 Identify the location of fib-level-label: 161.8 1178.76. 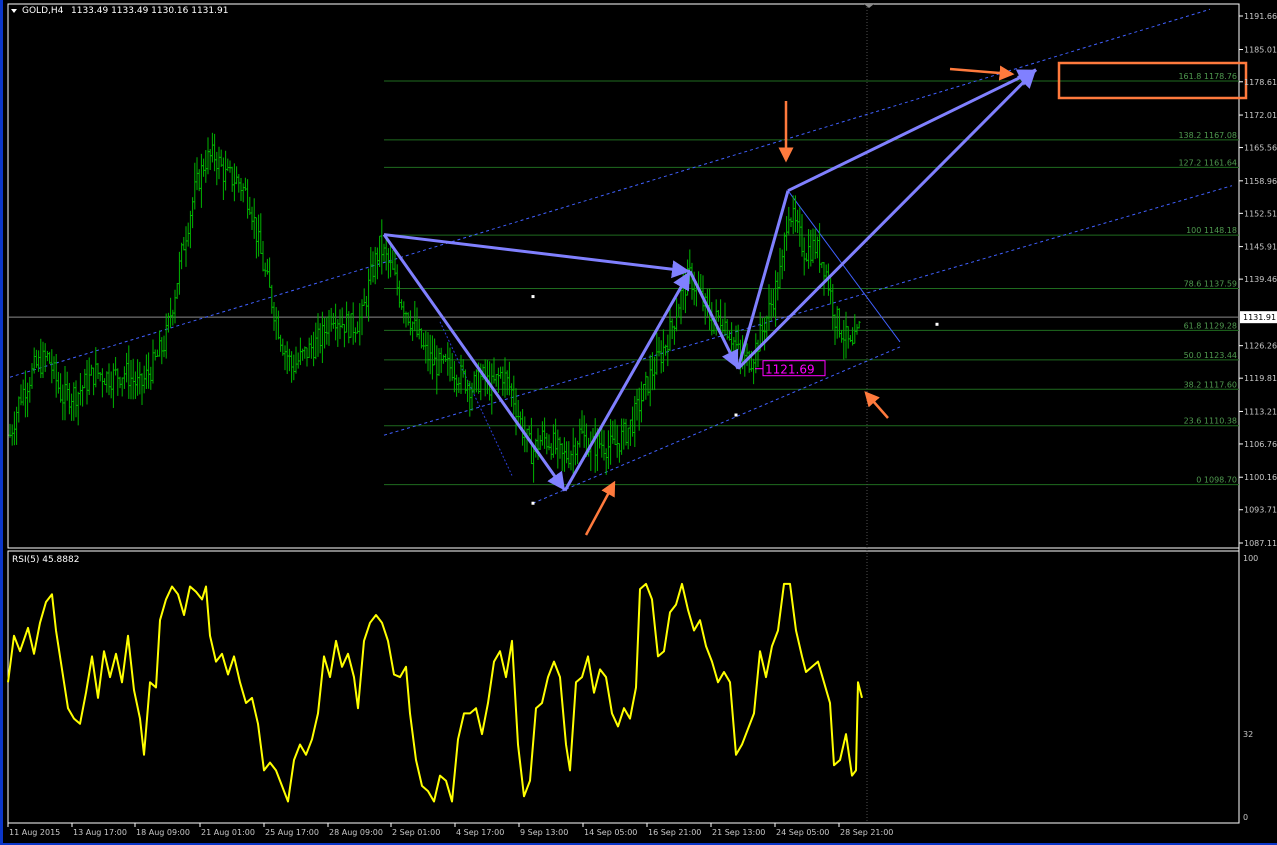
(1207, 76).